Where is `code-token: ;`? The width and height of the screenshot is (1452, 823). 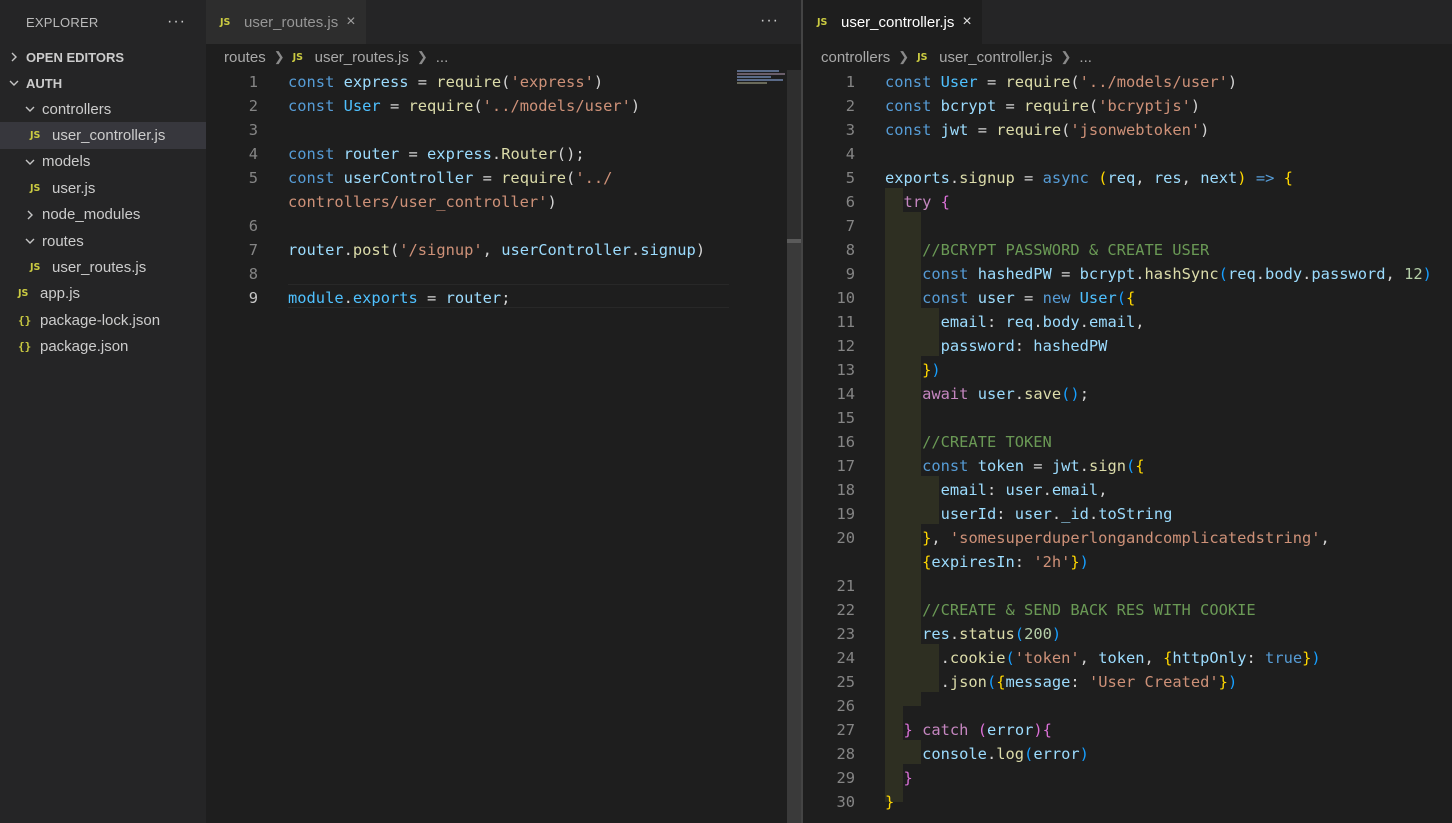 code-token: ; is located at coordinates (1084, 394).